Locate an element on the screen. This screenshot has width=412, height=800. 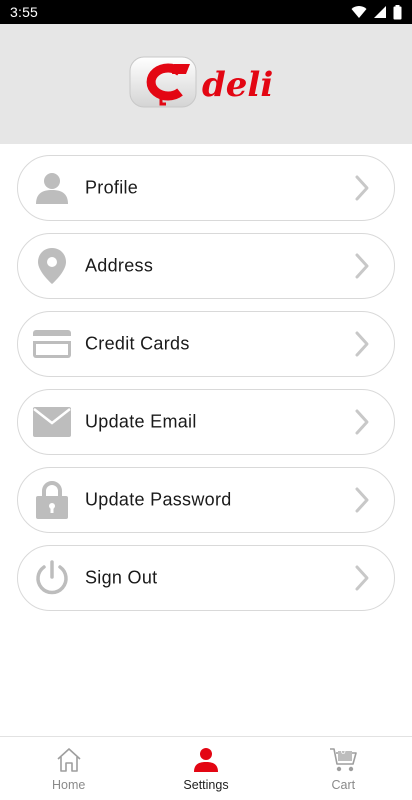
nav-home: Home is located at coordinates (68, 768).